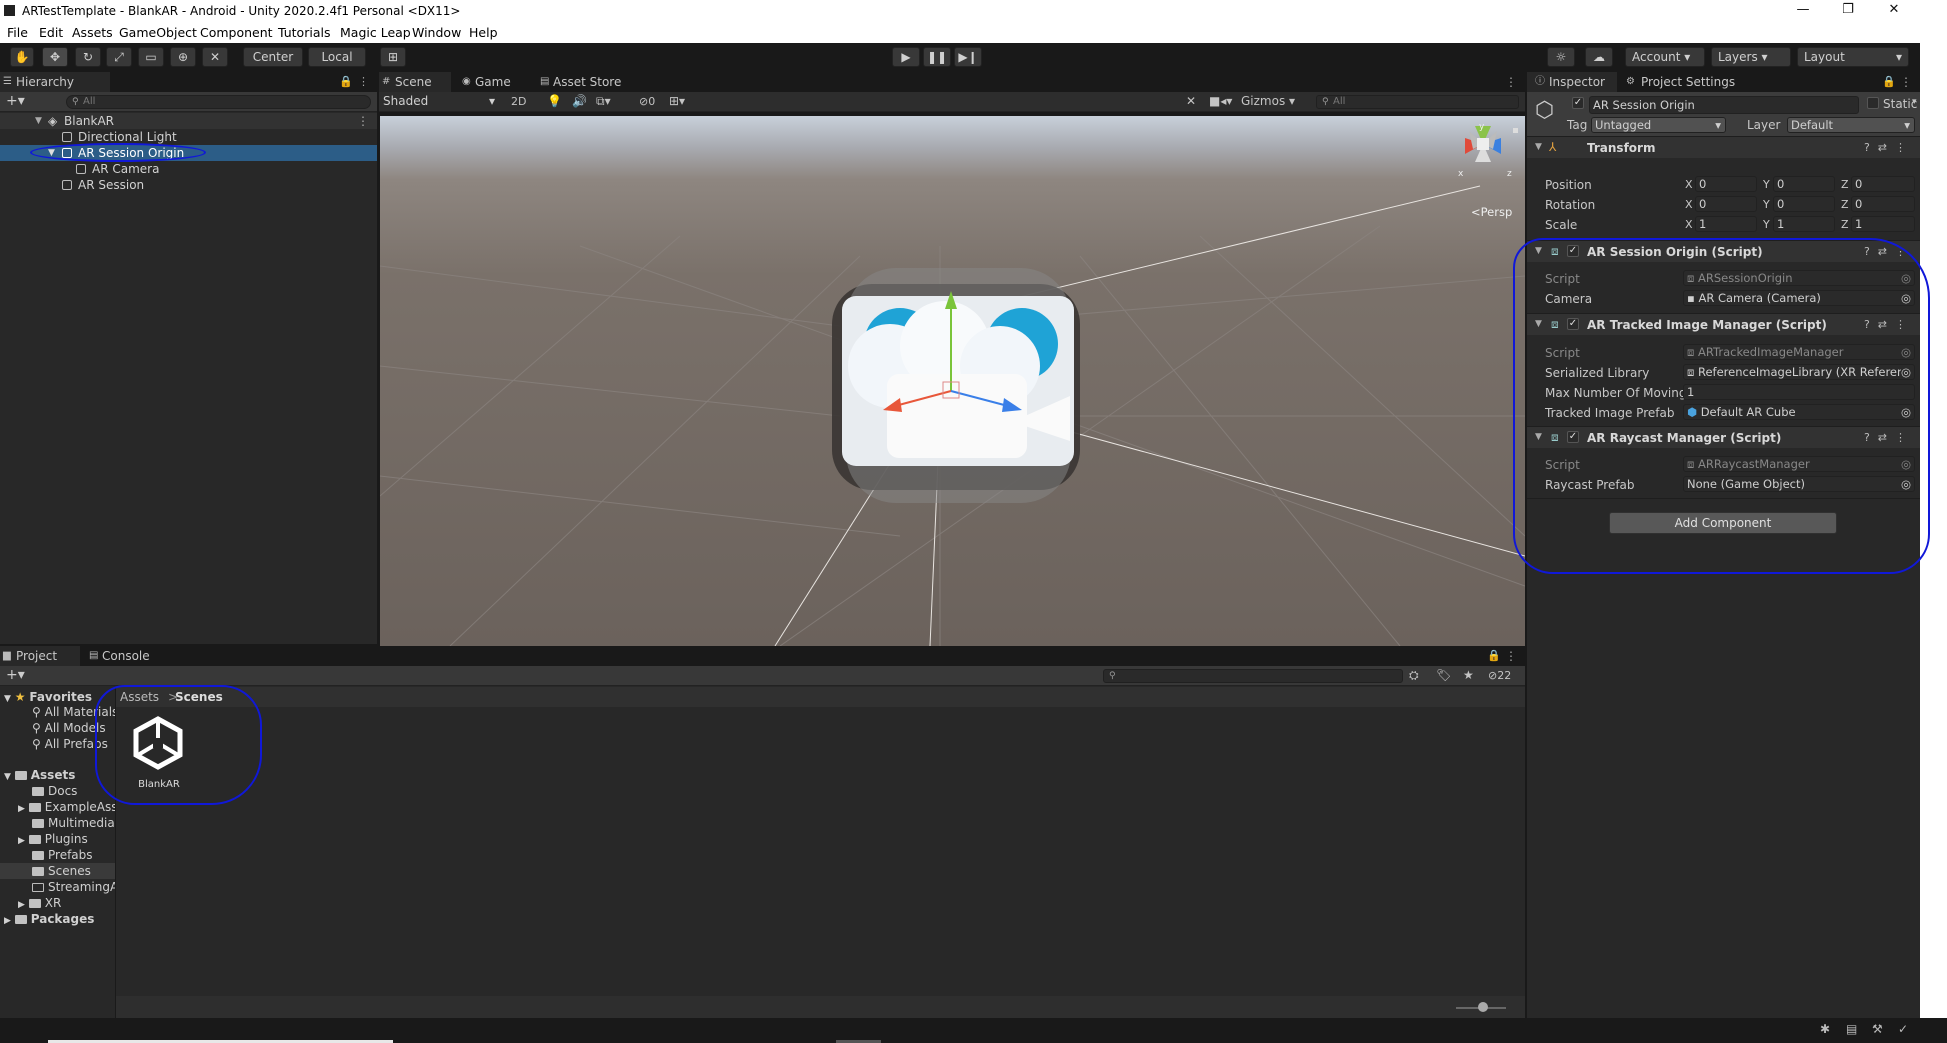 Image resolution: width=1947 pixels, height=1043 pixels. I want to click on tab-hierarchy: ☰ Hierarchy, so click(55, 82).